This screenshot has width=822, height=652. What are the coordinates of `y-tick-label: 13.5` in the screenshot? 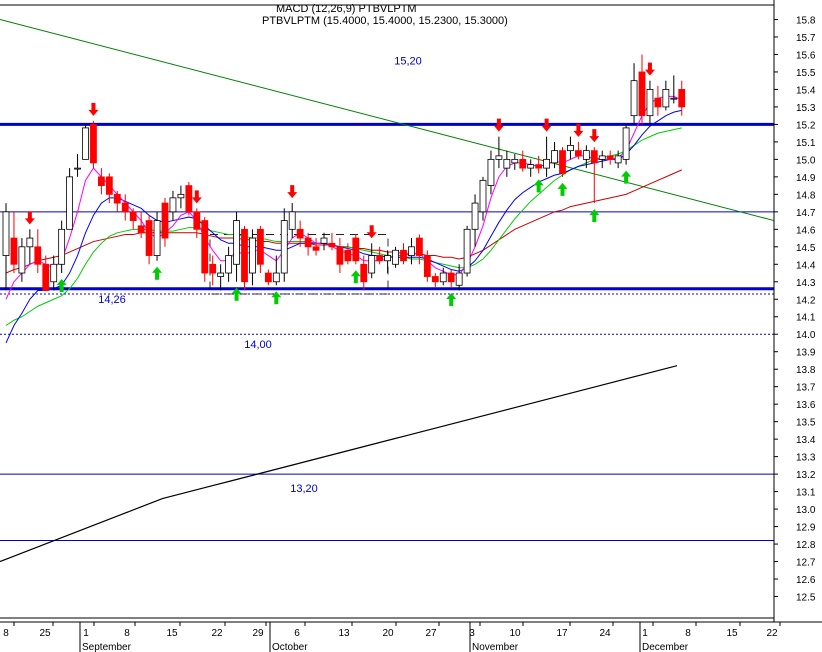 It's located at (806, 423).